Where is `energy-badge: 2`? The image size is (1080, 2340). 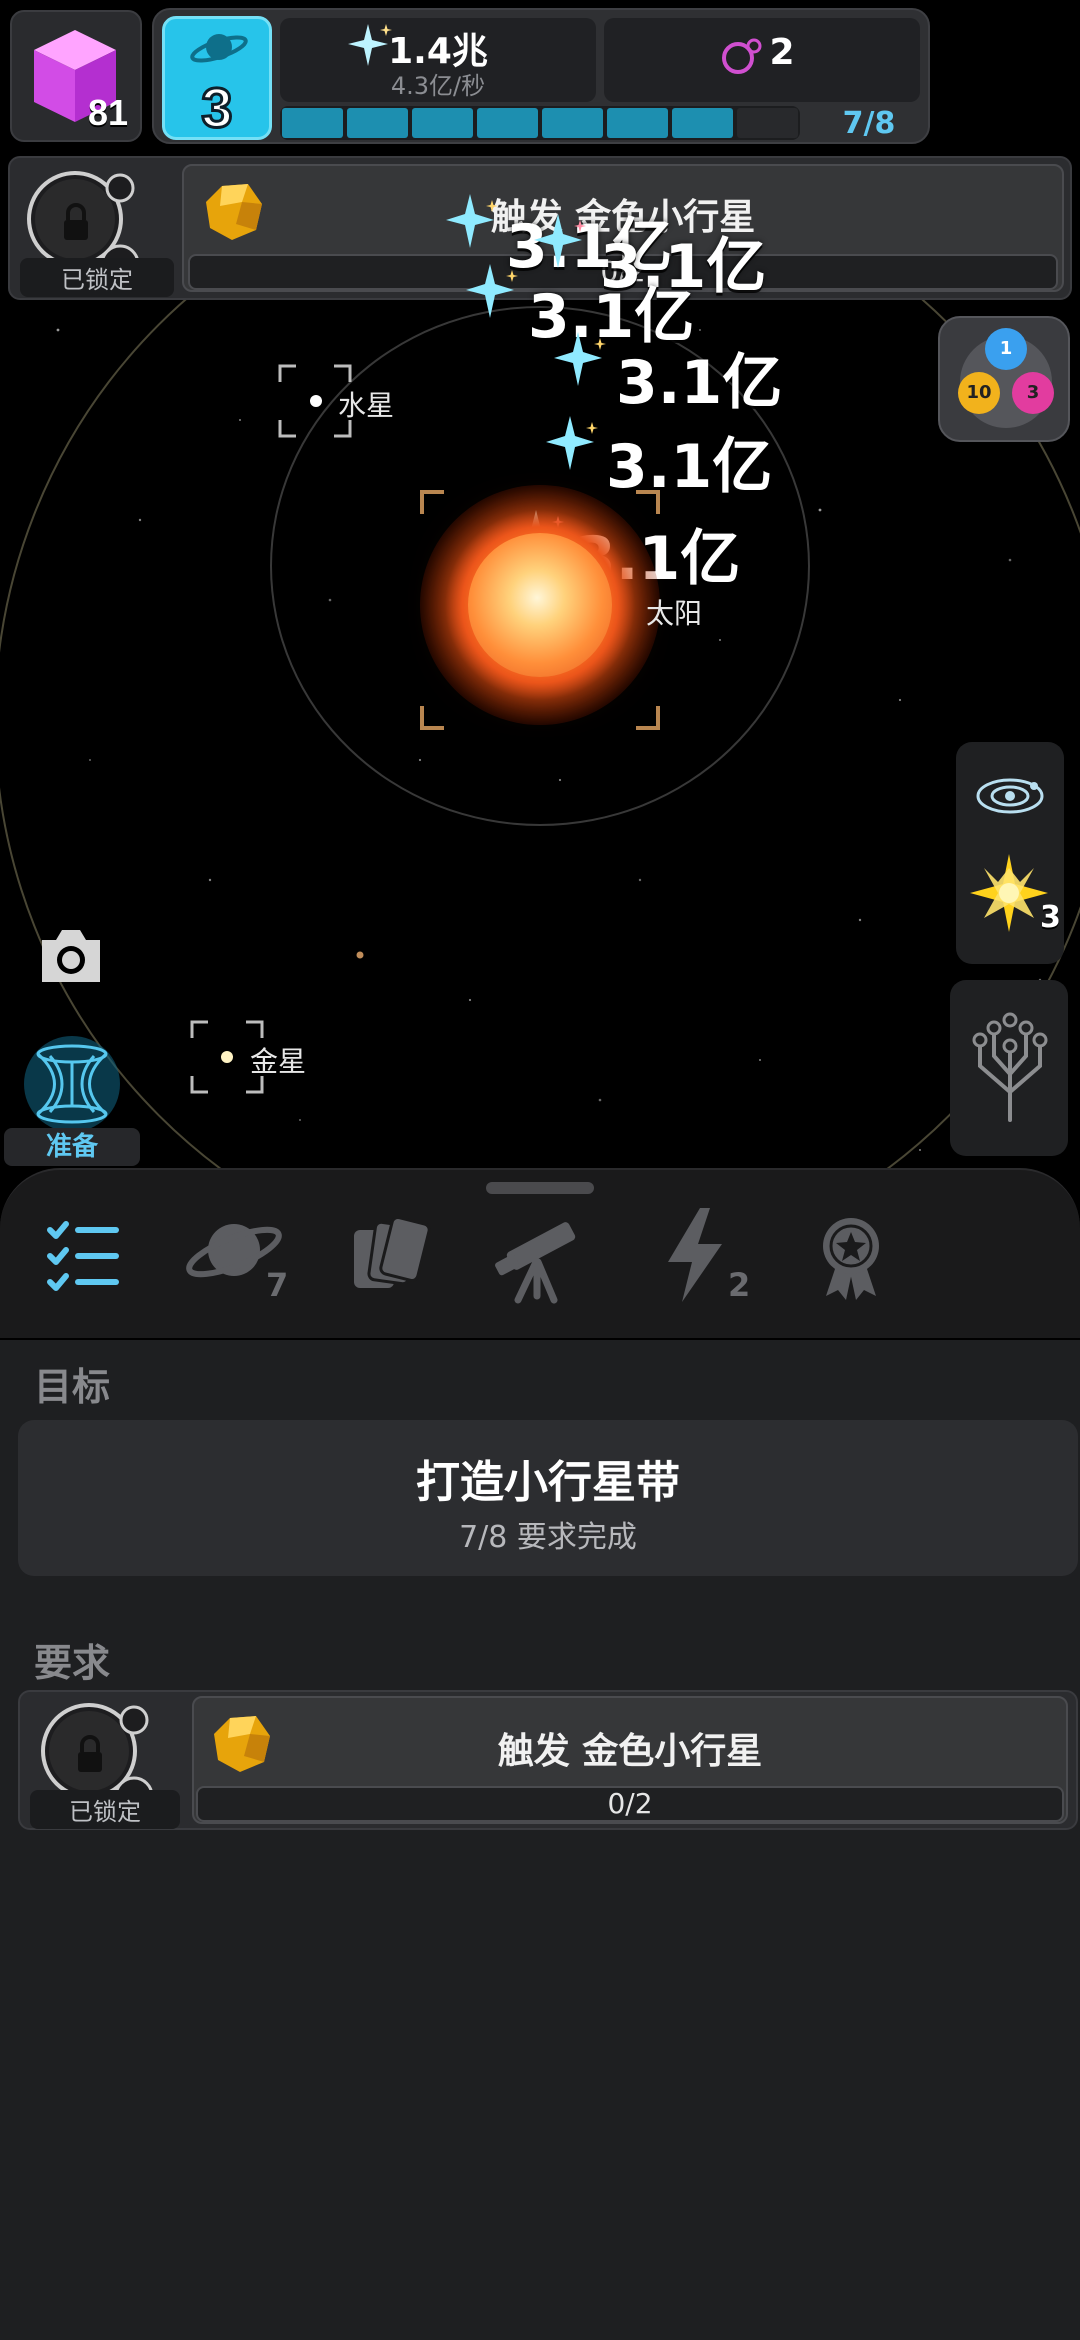 energy-badge: 2 is located at coordinates (739, 1285).